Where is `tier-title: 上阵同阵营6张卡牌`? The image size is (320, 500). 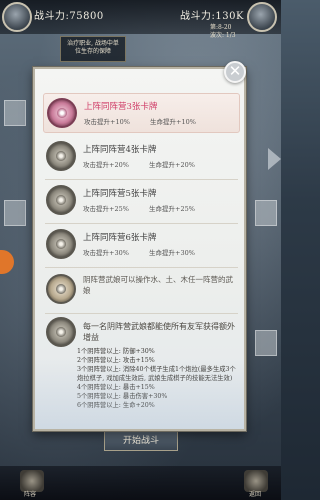 tier-title: 上阵同阵营6张卡牌 is located at coordinates (120, 238).